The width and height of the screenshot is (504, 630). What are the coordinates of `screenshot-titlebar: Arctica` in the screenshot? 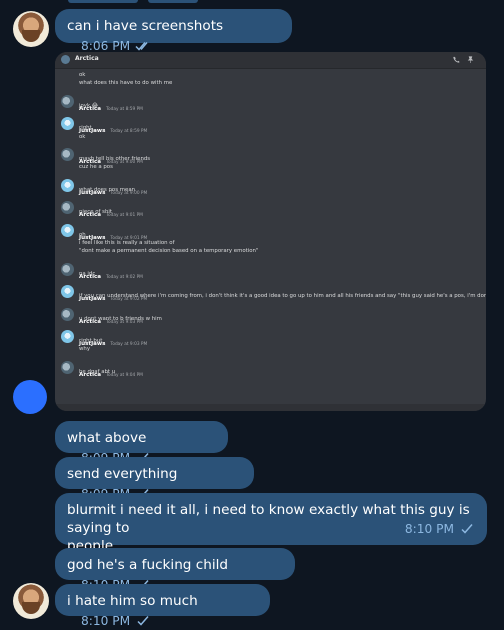 It's located at (270, 60).